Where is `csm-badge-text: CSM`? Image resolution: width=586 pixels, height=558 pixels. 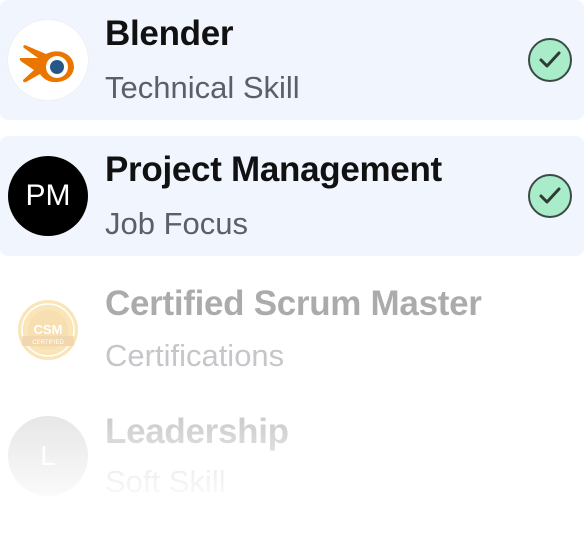 csm-badge-text: CSM is located at coordinates (48, 329).